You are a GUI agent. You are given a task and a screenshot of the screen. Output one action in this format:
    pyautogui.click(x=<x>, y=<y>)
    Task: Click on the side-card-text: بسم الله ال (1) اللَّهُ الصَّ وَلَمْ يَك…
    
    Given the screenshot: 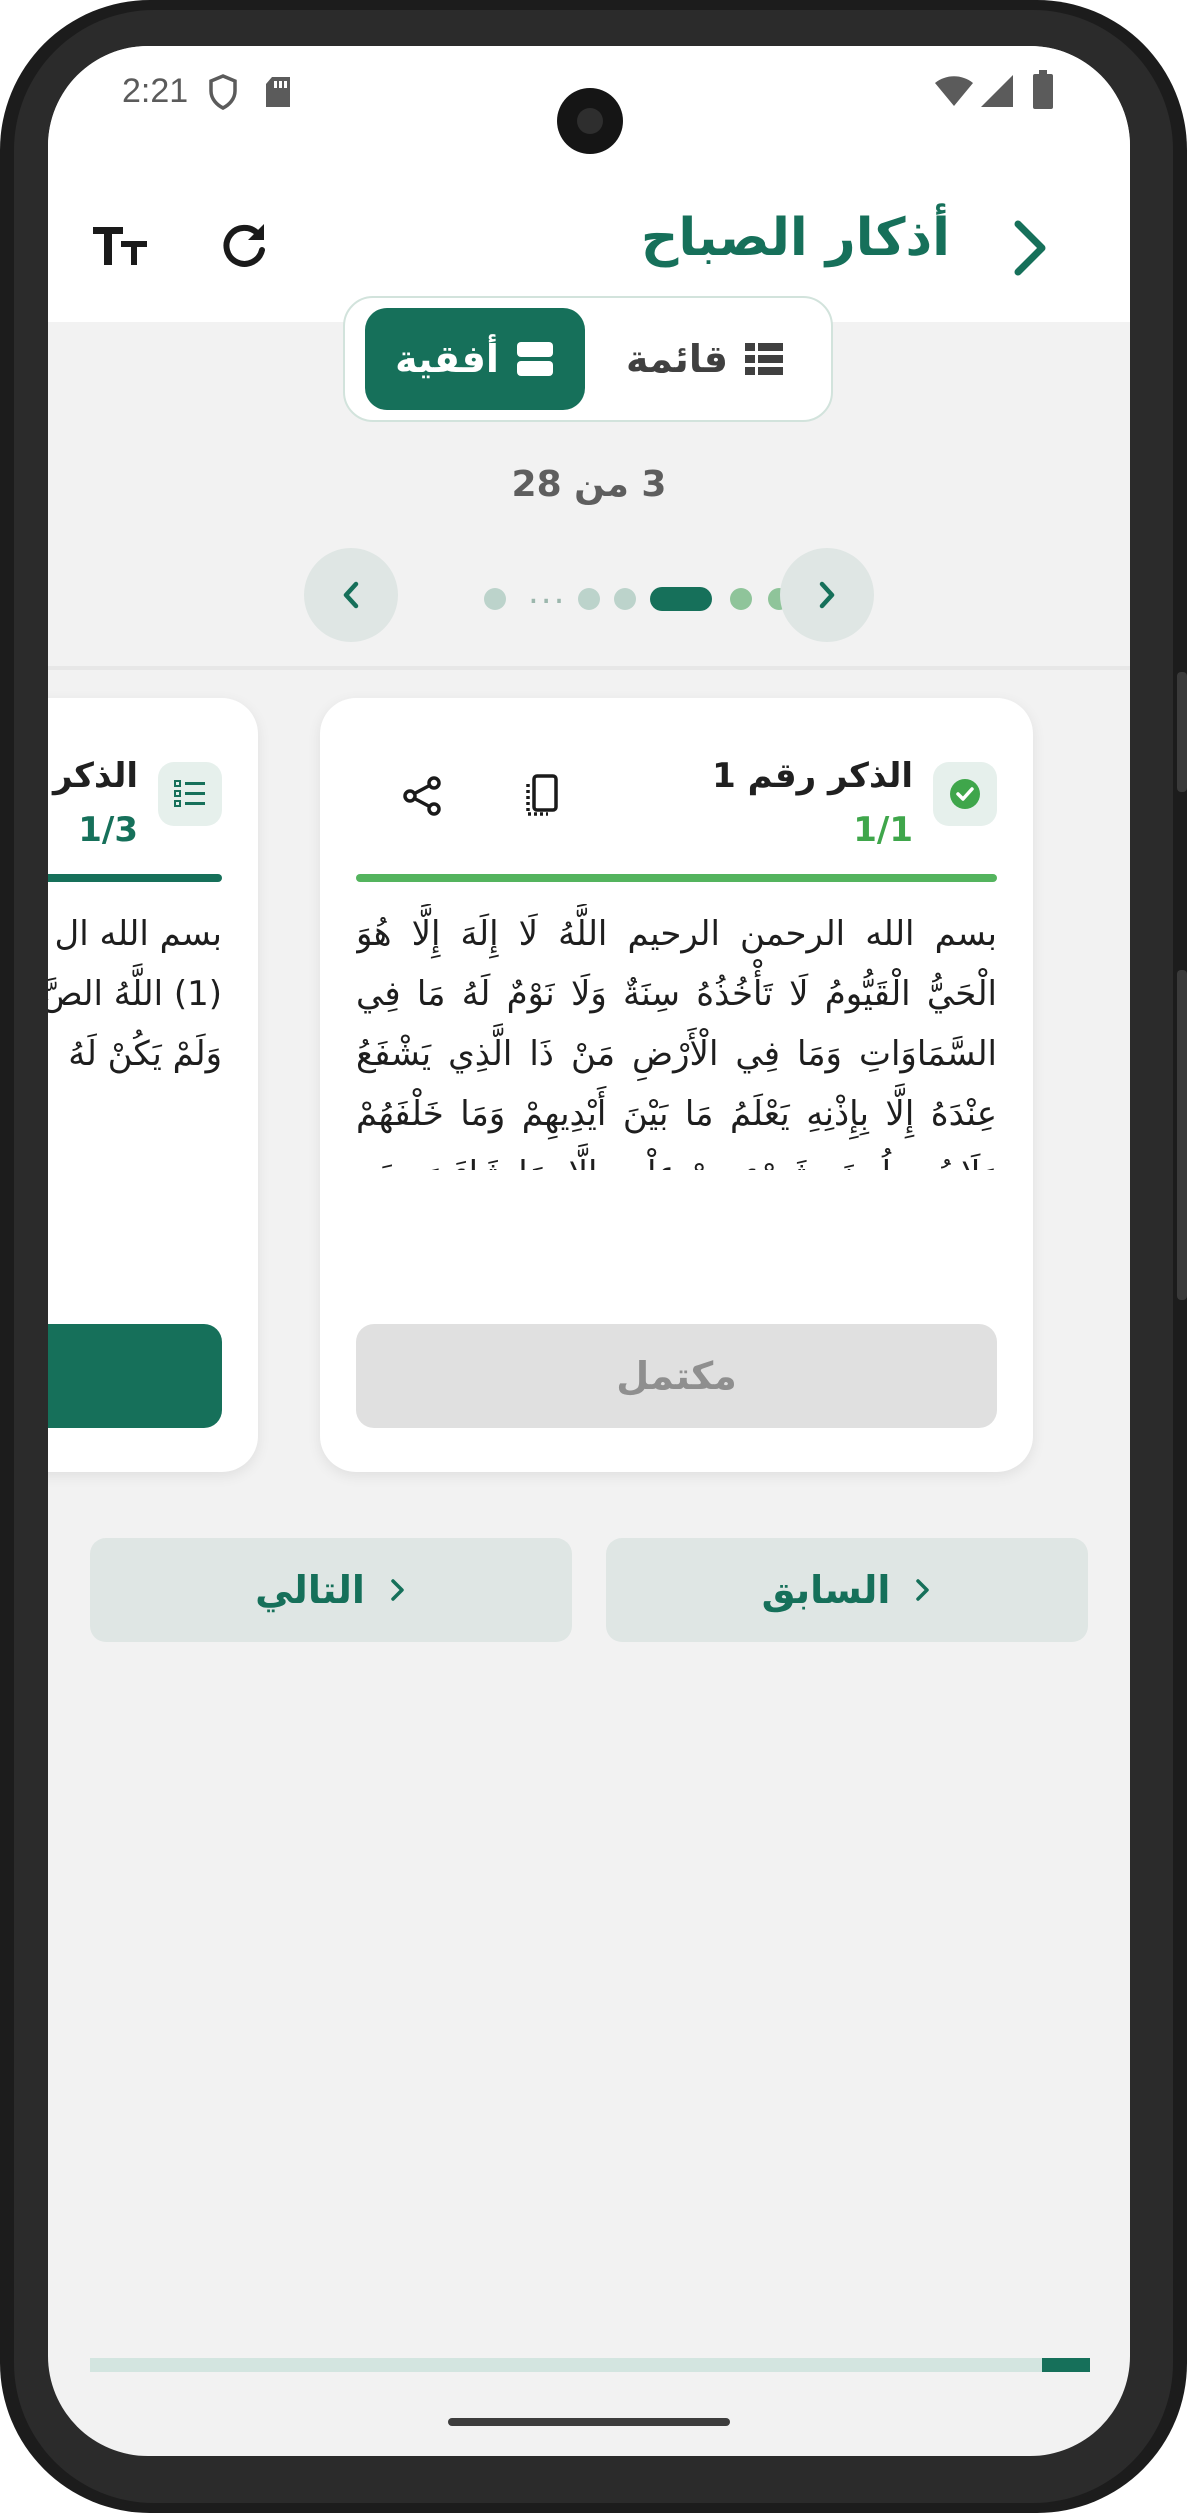 What is the action you would take?
    pyautogui.click(x=135, y=999)
    